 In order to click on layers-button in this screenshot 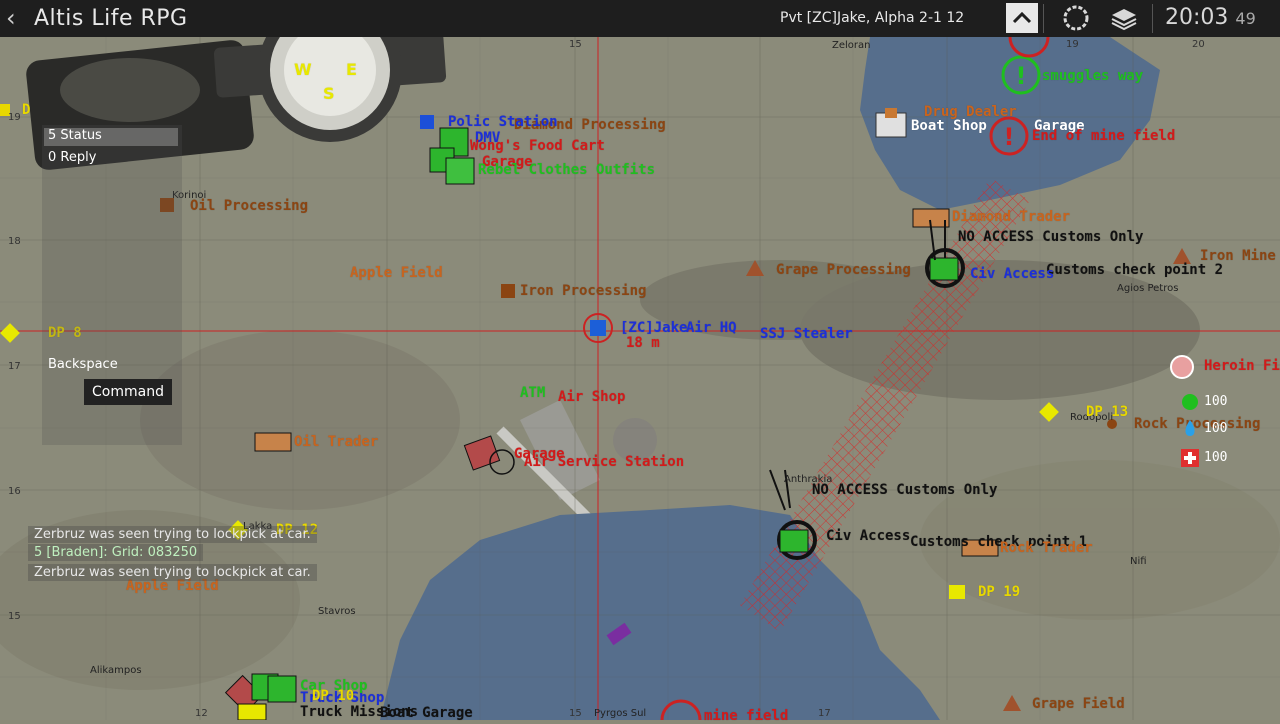, I will do `click(1124, 18)`.